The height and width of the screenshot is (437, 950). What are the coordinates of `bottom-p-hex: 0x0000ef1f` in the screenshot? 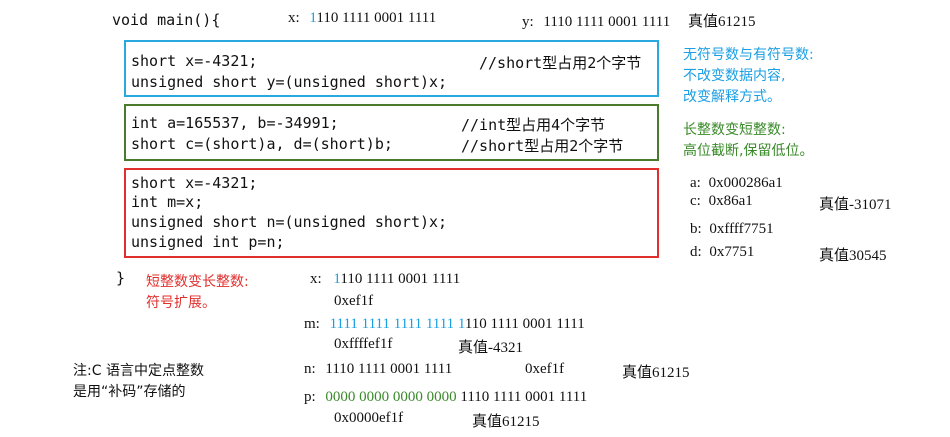 It's located at (369, 418).